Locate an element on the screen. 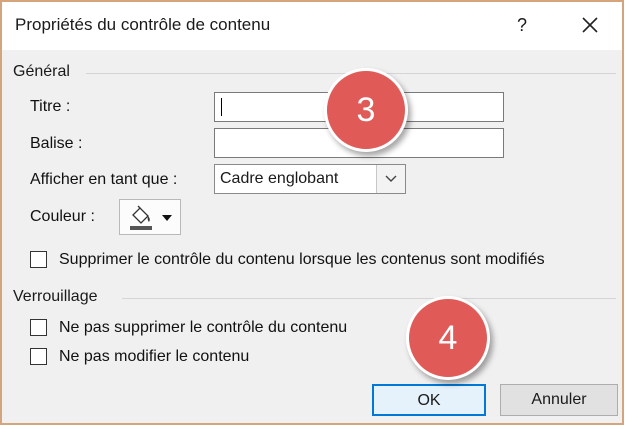 The width and height of the screenshot is (628, 429). display-as-dropdown: Cadre englobant is located at coordinates (310, 179).